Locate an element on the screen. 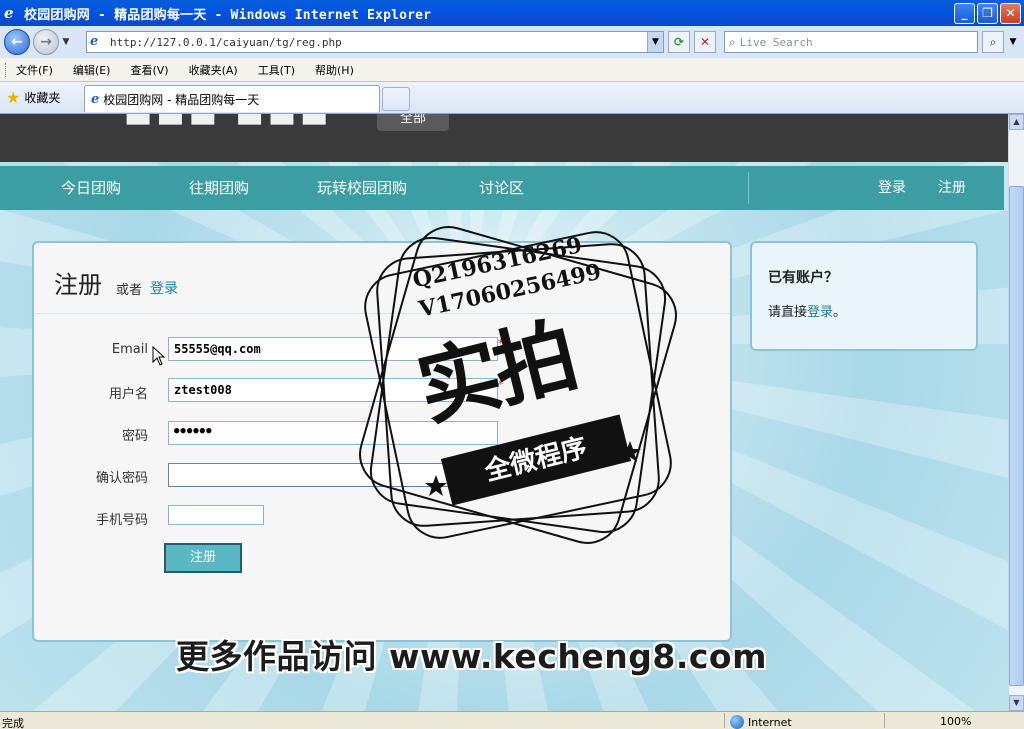  scroll-up-icon: ▲ is located at coordinates (1016, 122).